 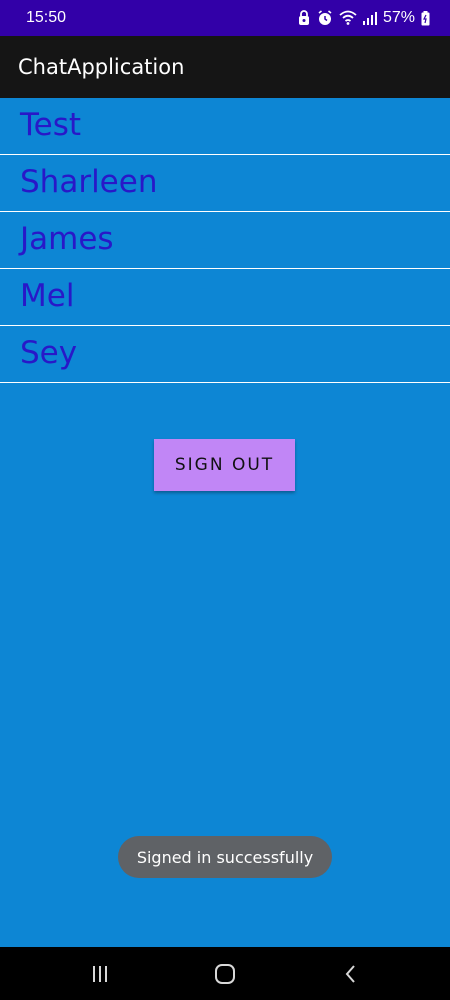 I want to click on status-bar: 15:50 57%, so click(x=225, y=18).